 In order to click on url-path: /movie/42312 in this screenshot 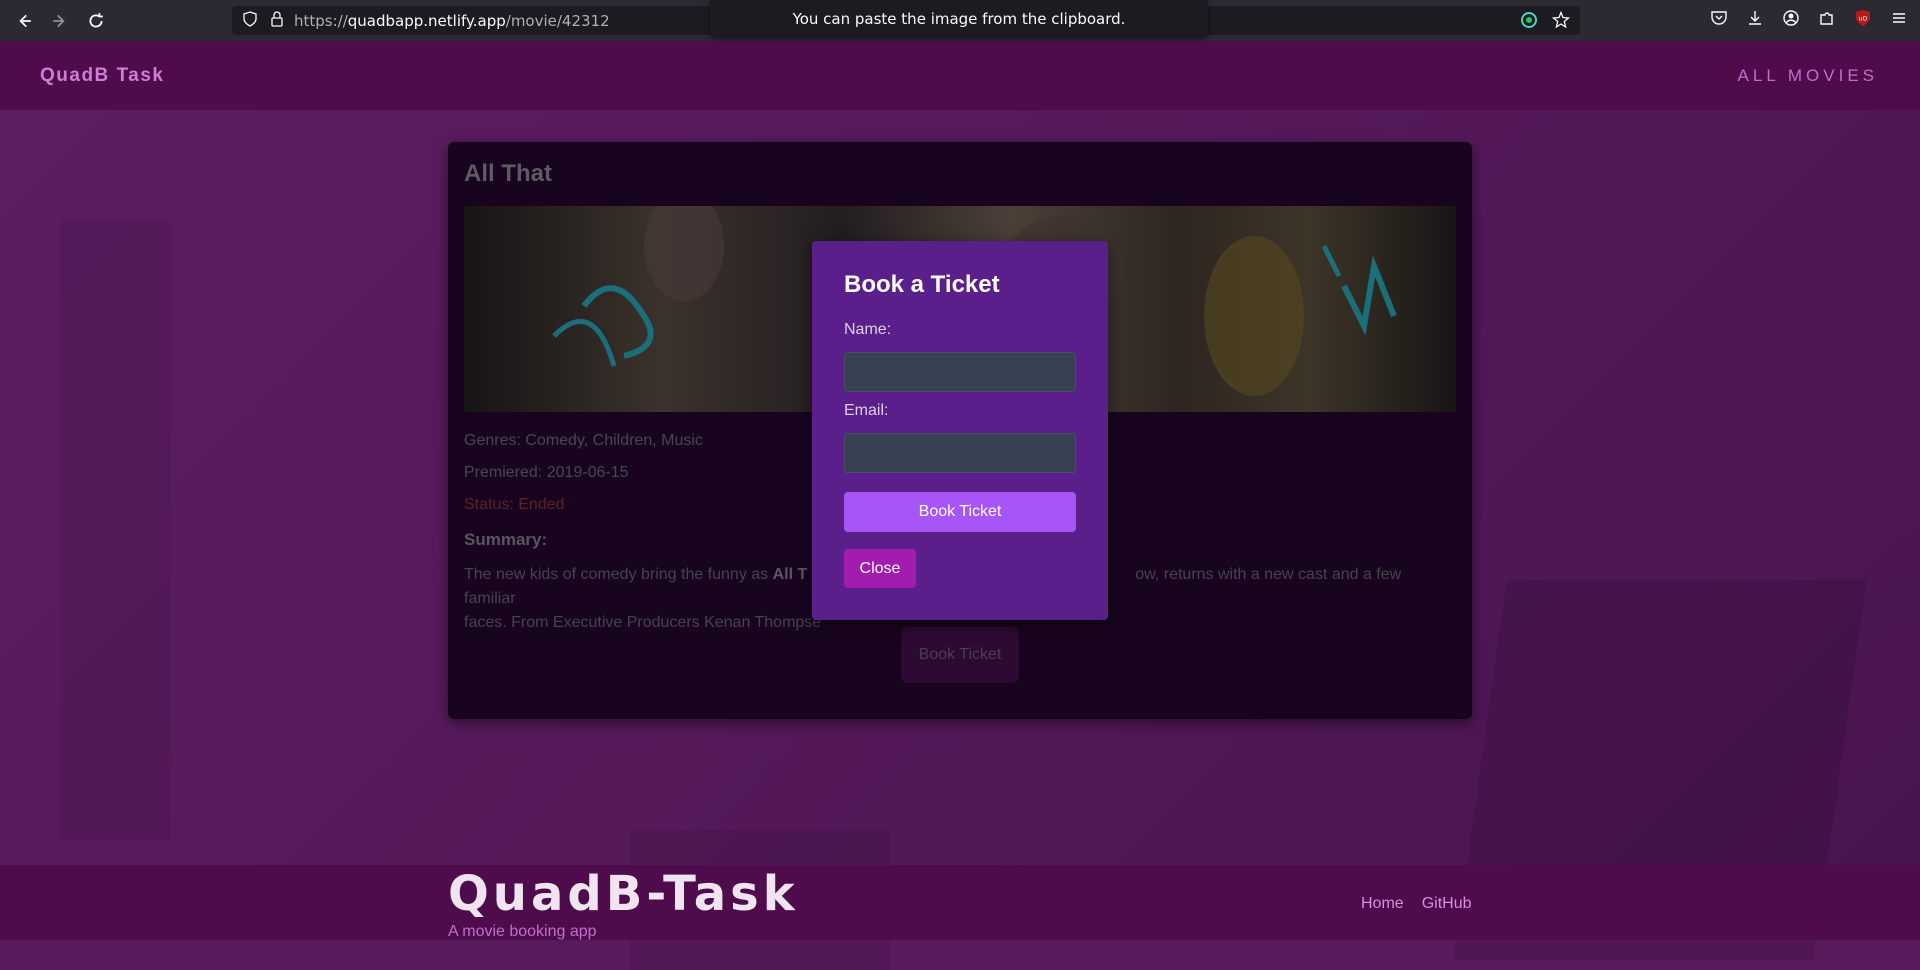, I will do `click(557, 20)`.